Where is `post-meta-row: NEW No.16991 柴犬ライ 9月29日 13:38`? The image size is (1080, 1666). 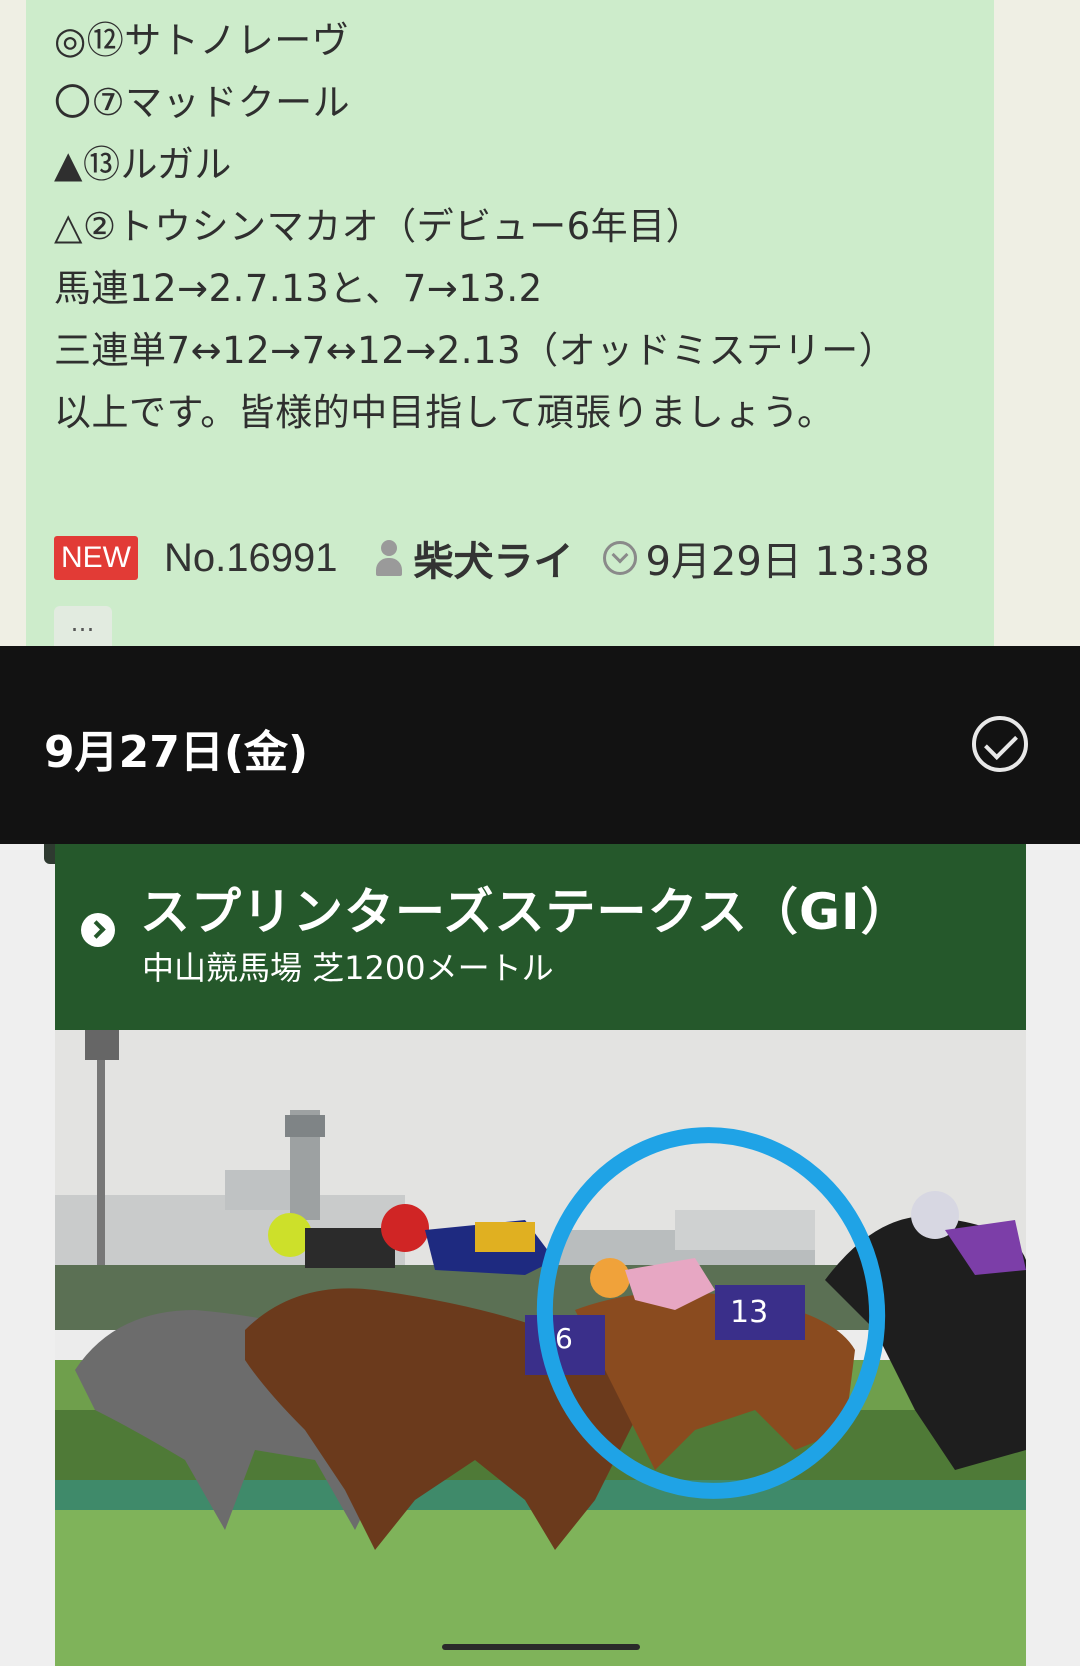
post-meta-row: NEW No.16991 柴犬ライ 9月29日 13:38 is located at coordinates (492, 558).